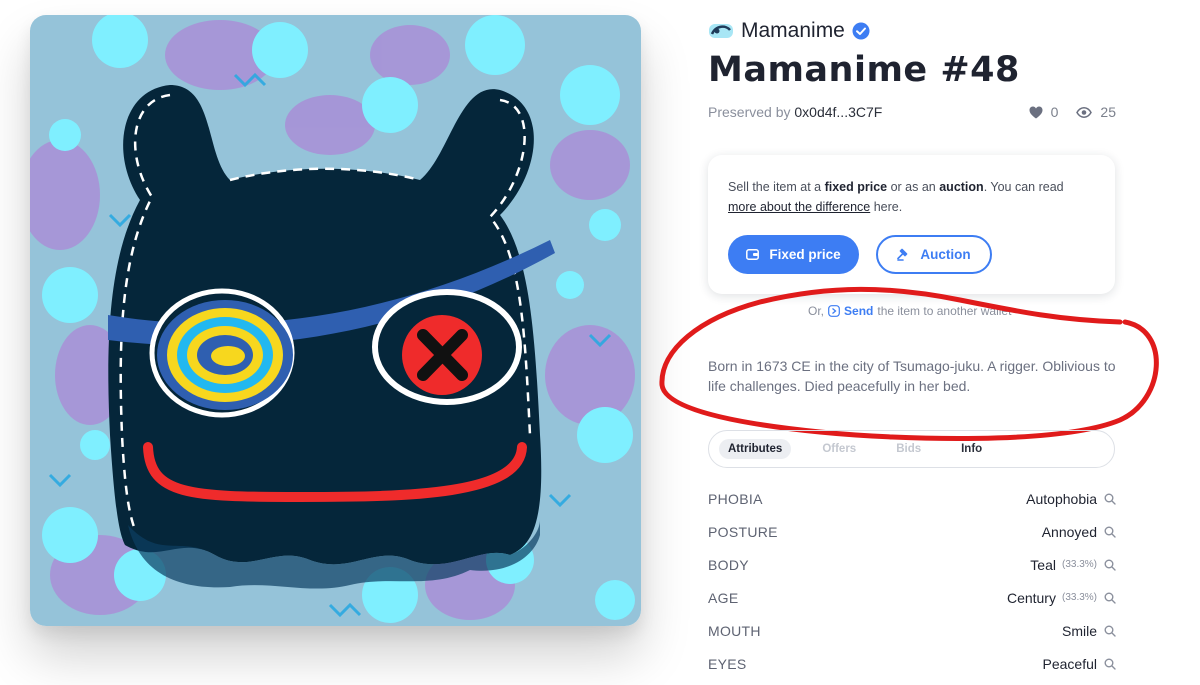  Describe the element at coordinates (886, 207) in the screenshot. I see `sell-text-part: here.` at that location.